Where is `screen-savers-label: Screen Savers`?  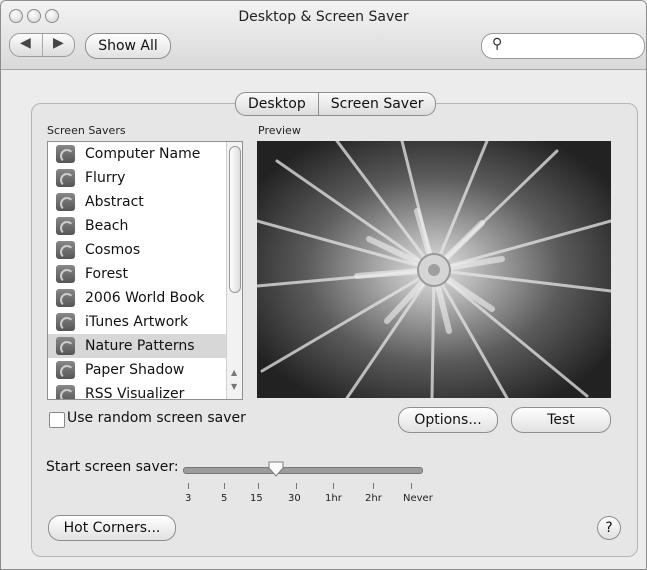 screen-savers-label: Screen Savers is located at coordinates (86, 130).